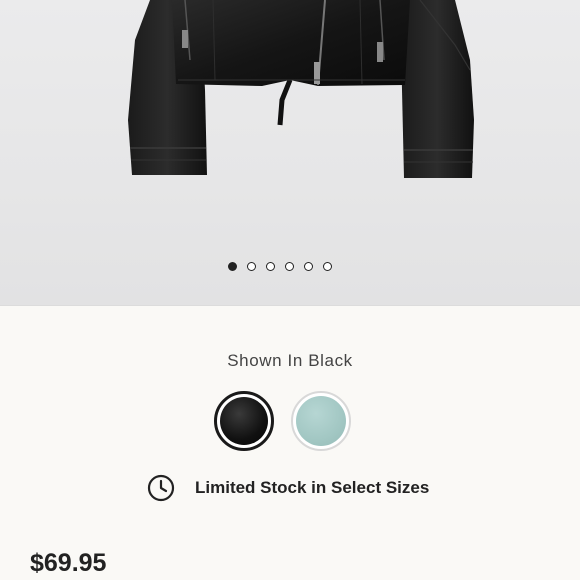  I want to click on swatch-mint, so click(321, 421).